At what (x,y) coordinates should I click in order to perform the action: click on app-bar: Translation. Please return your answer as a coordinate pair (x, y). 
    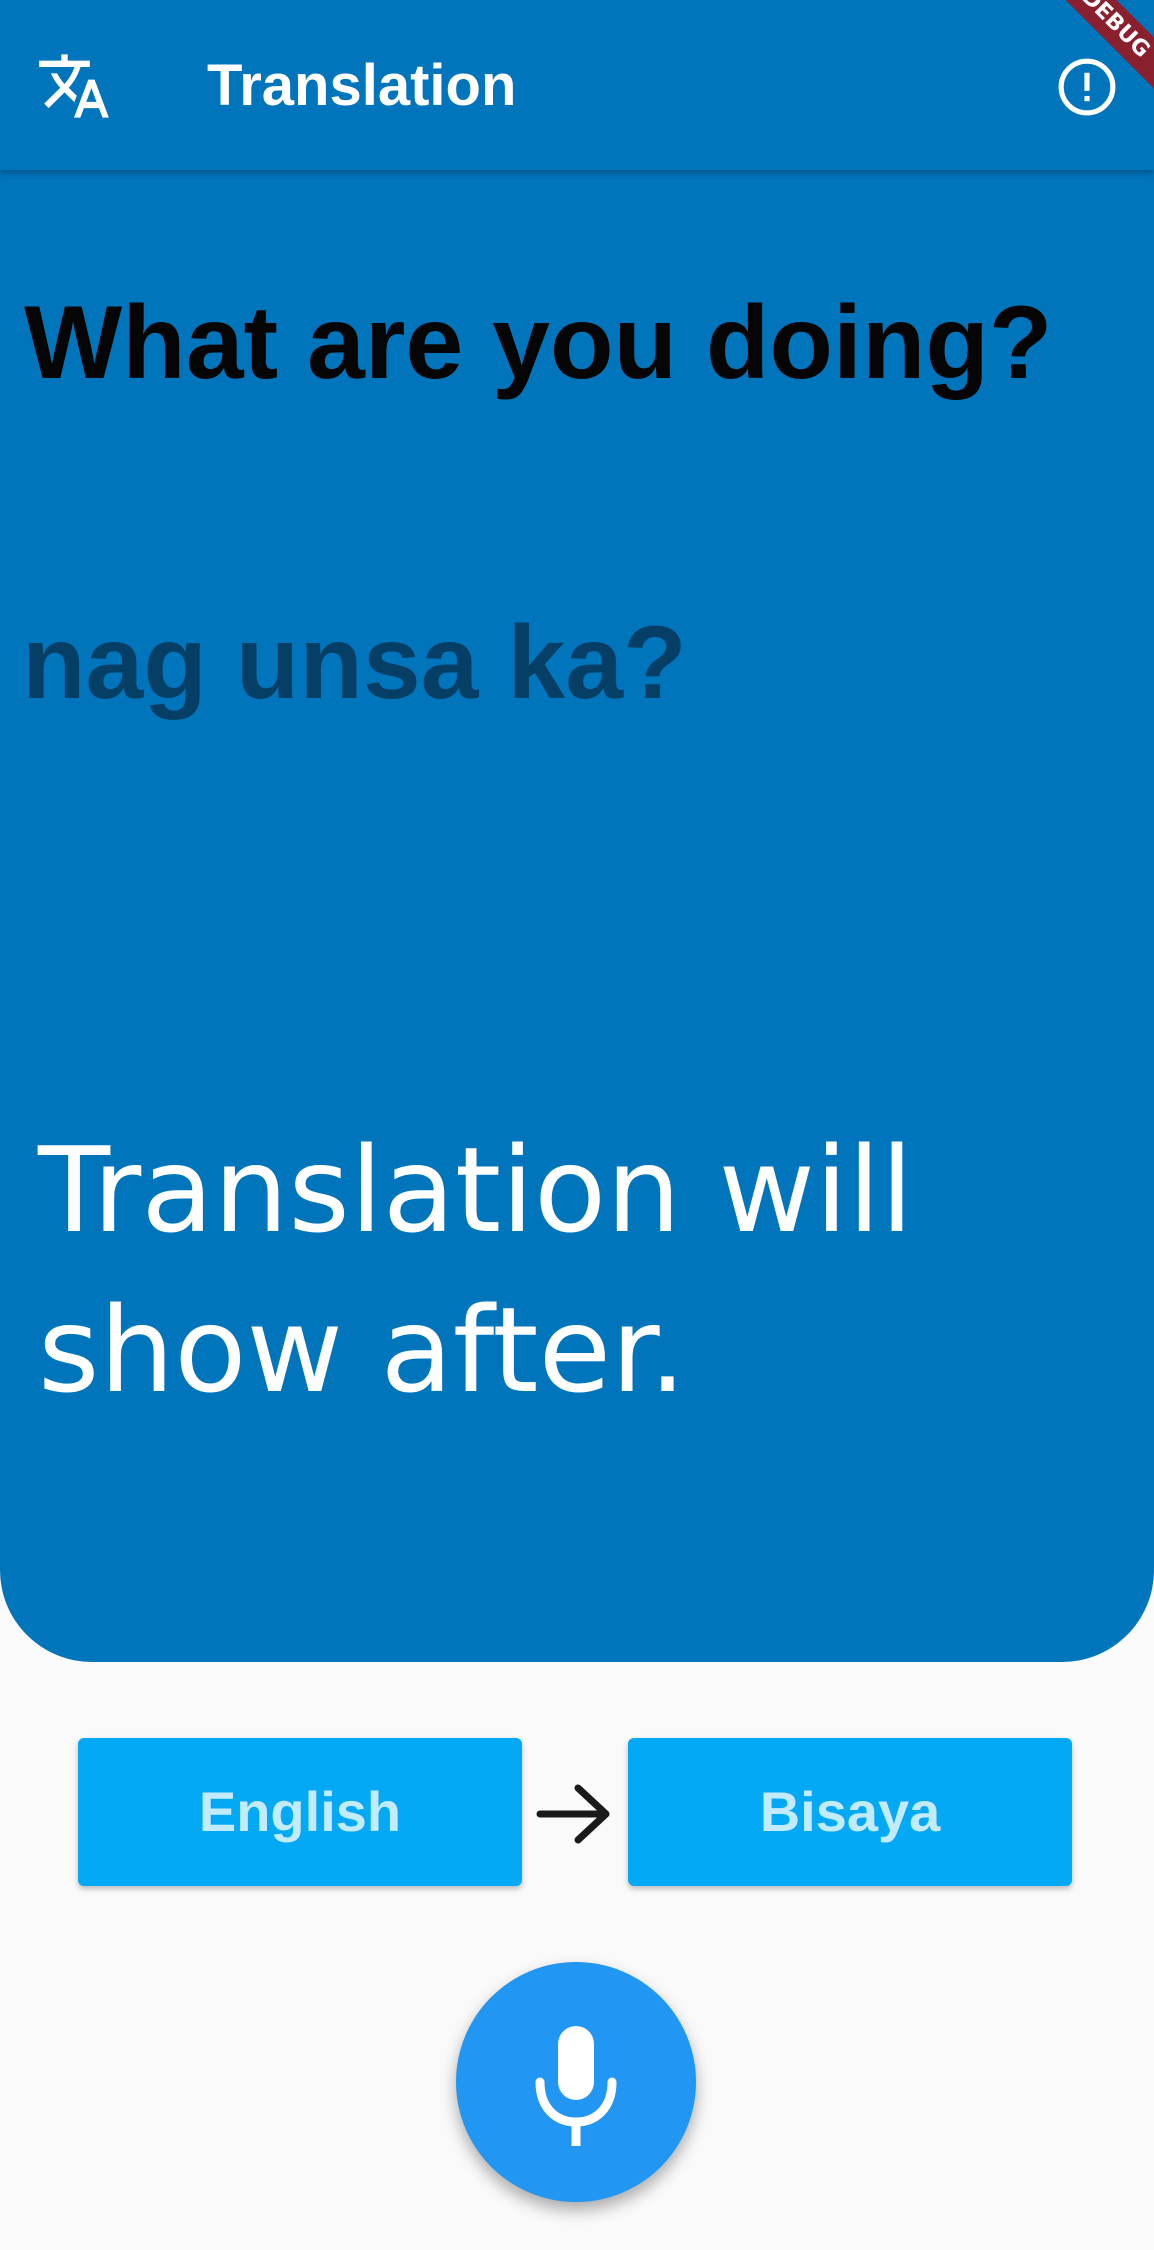
    Looking at the image, I should click on (577, 85).